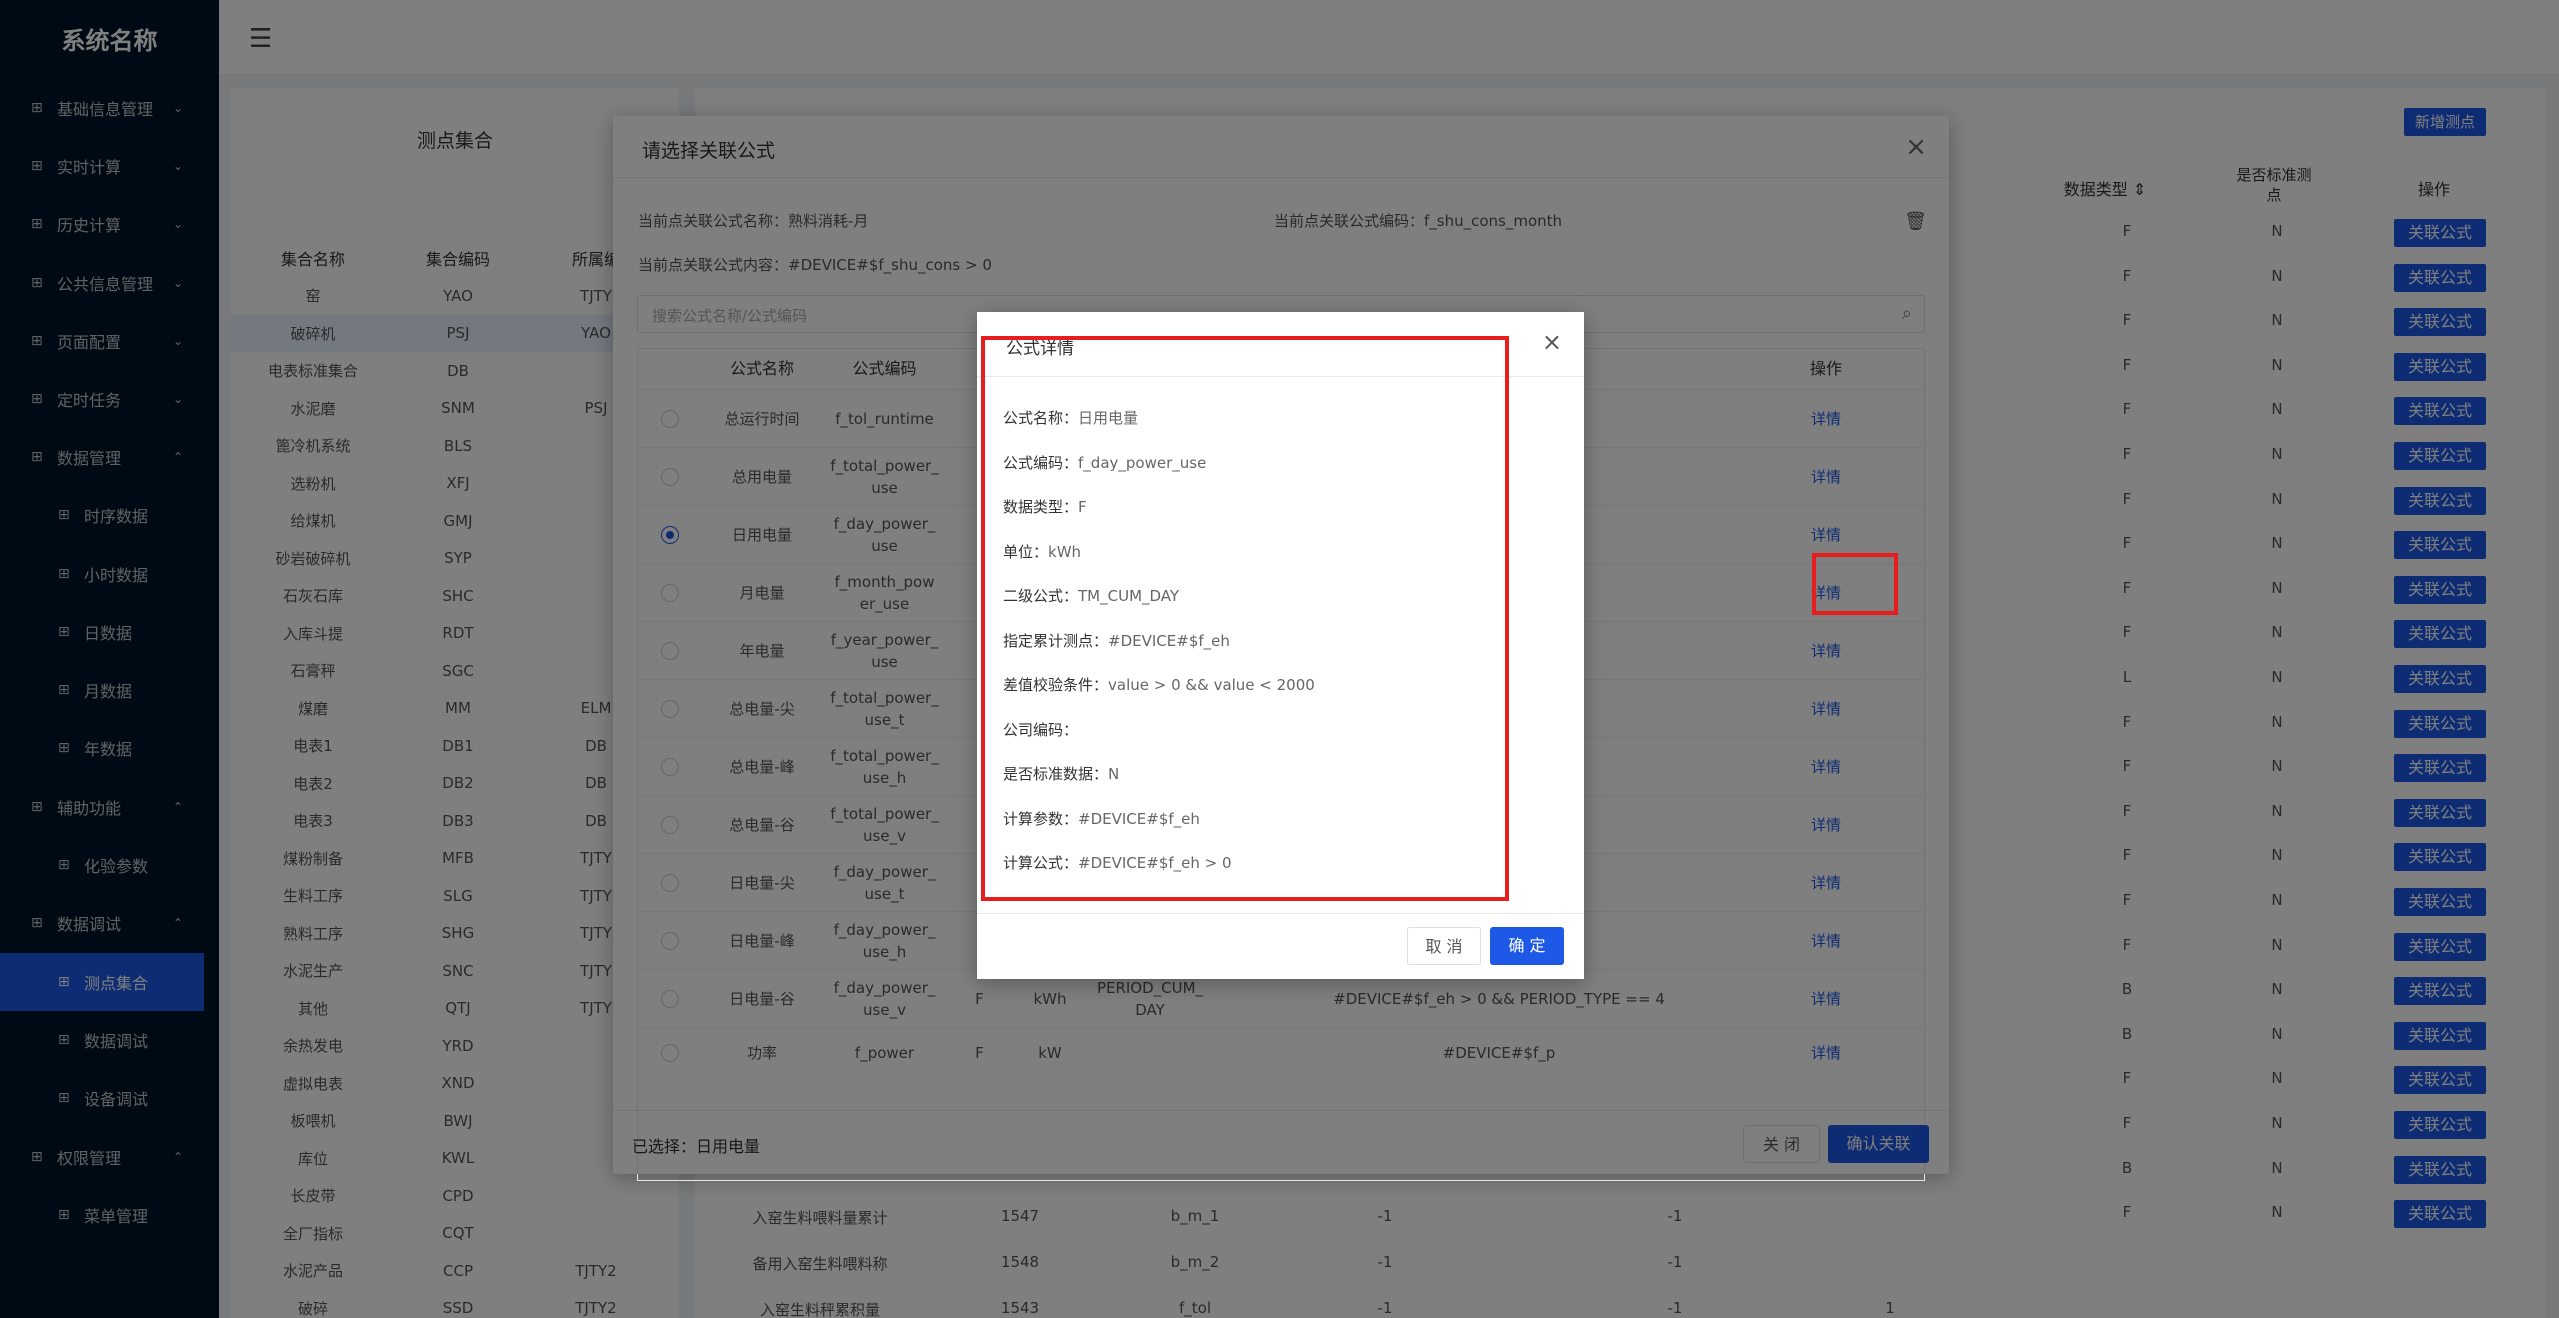  Describe the element at coordinates (1552, 342) in the screenshot. I see `close-icon: ×` at that location.